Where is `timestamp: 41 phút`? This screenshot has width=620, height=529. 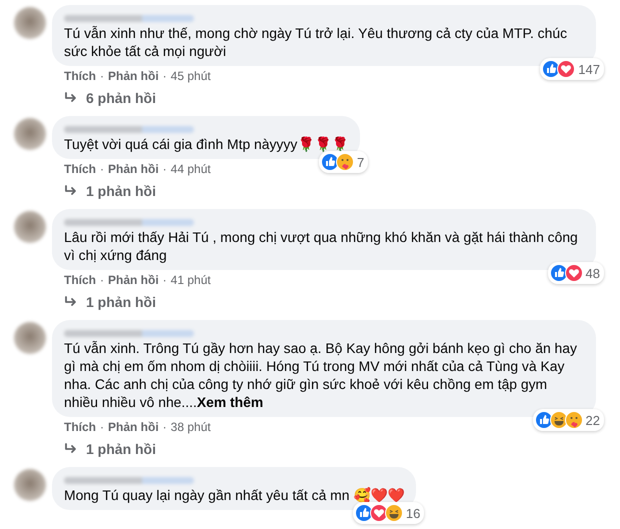
timestamp: 41 phút is located at coordinates (190, 280).